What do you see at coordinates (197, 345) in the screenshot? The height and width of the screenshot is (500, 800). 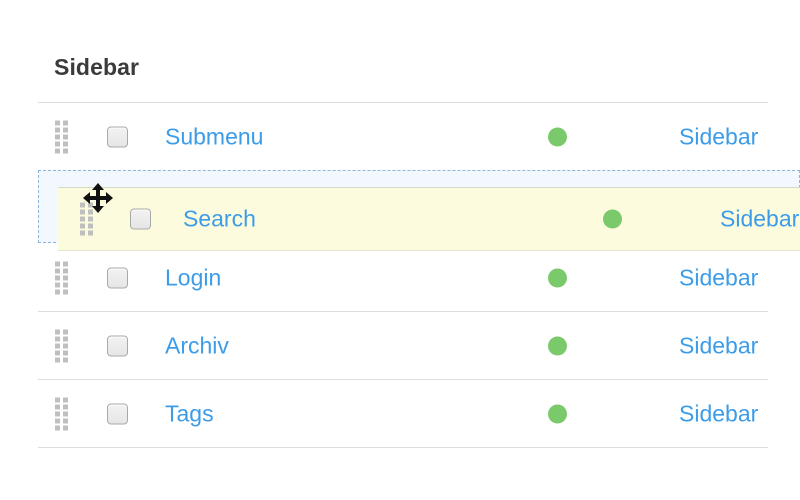 I see `row-name-link: Archiv` at bounding box center [197, 345].